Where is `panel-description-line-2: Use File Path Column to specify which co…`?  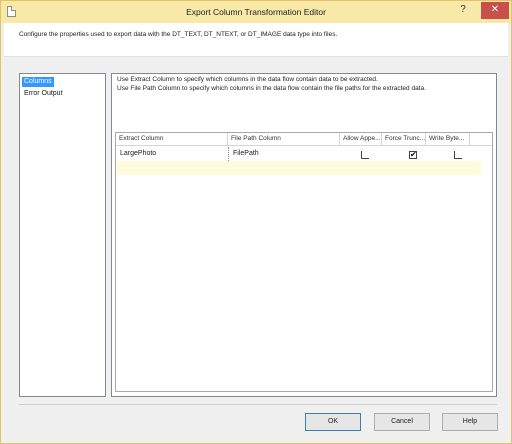 panel-description-line-2: Use File Path Column to specify which co… is located at coordinates (271, 88).